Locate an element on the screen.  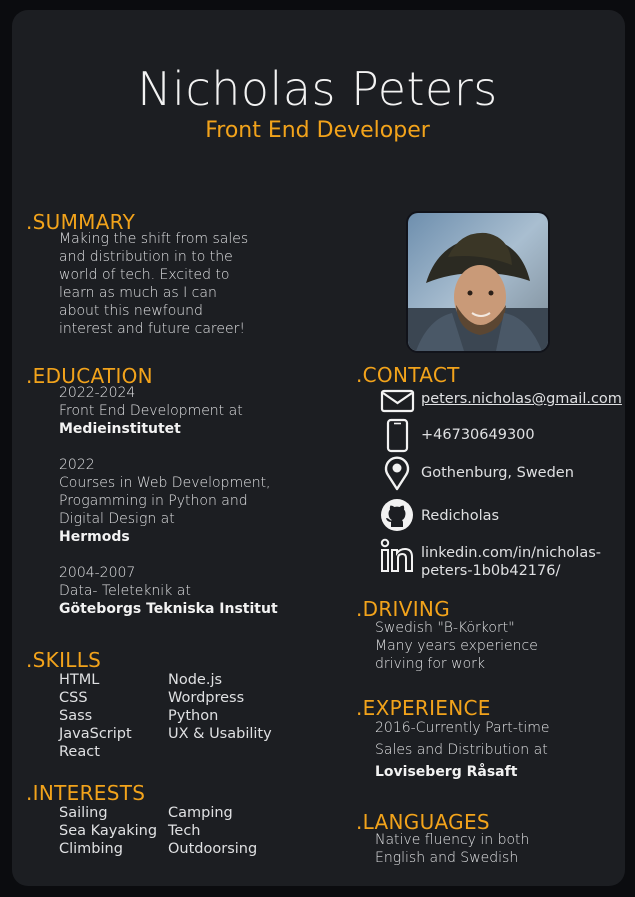
linkedin-line: peters-1b0b42176/ is located at coordinates (491, 571).